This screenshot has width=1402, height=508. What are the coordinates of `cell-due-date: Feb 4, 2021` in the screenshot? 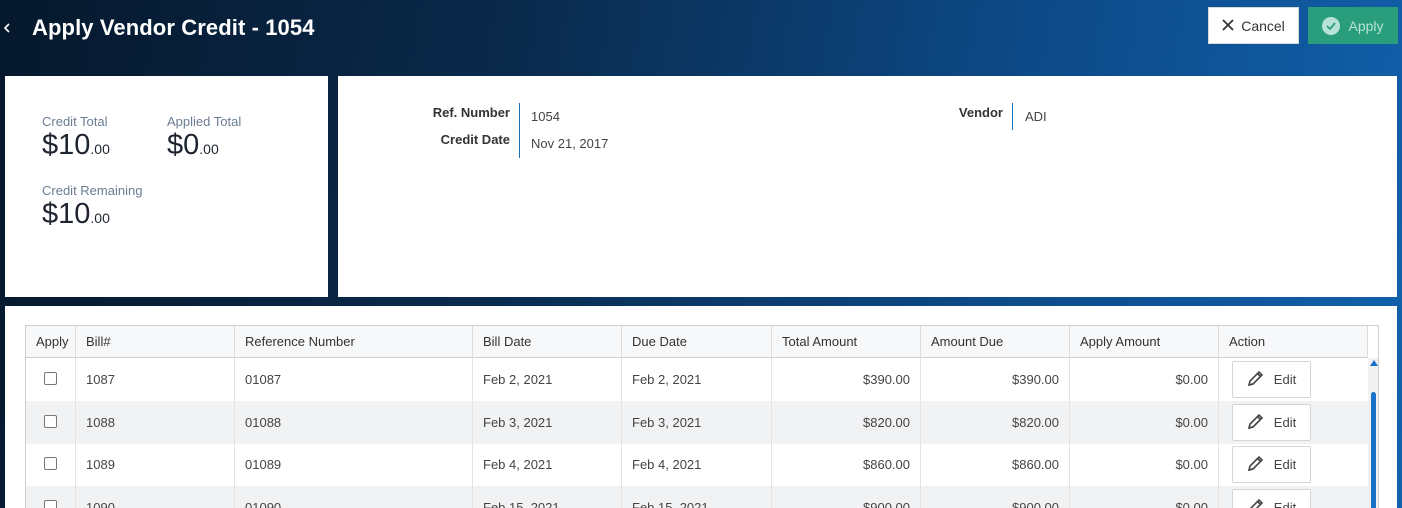 It's located at (697, 464).